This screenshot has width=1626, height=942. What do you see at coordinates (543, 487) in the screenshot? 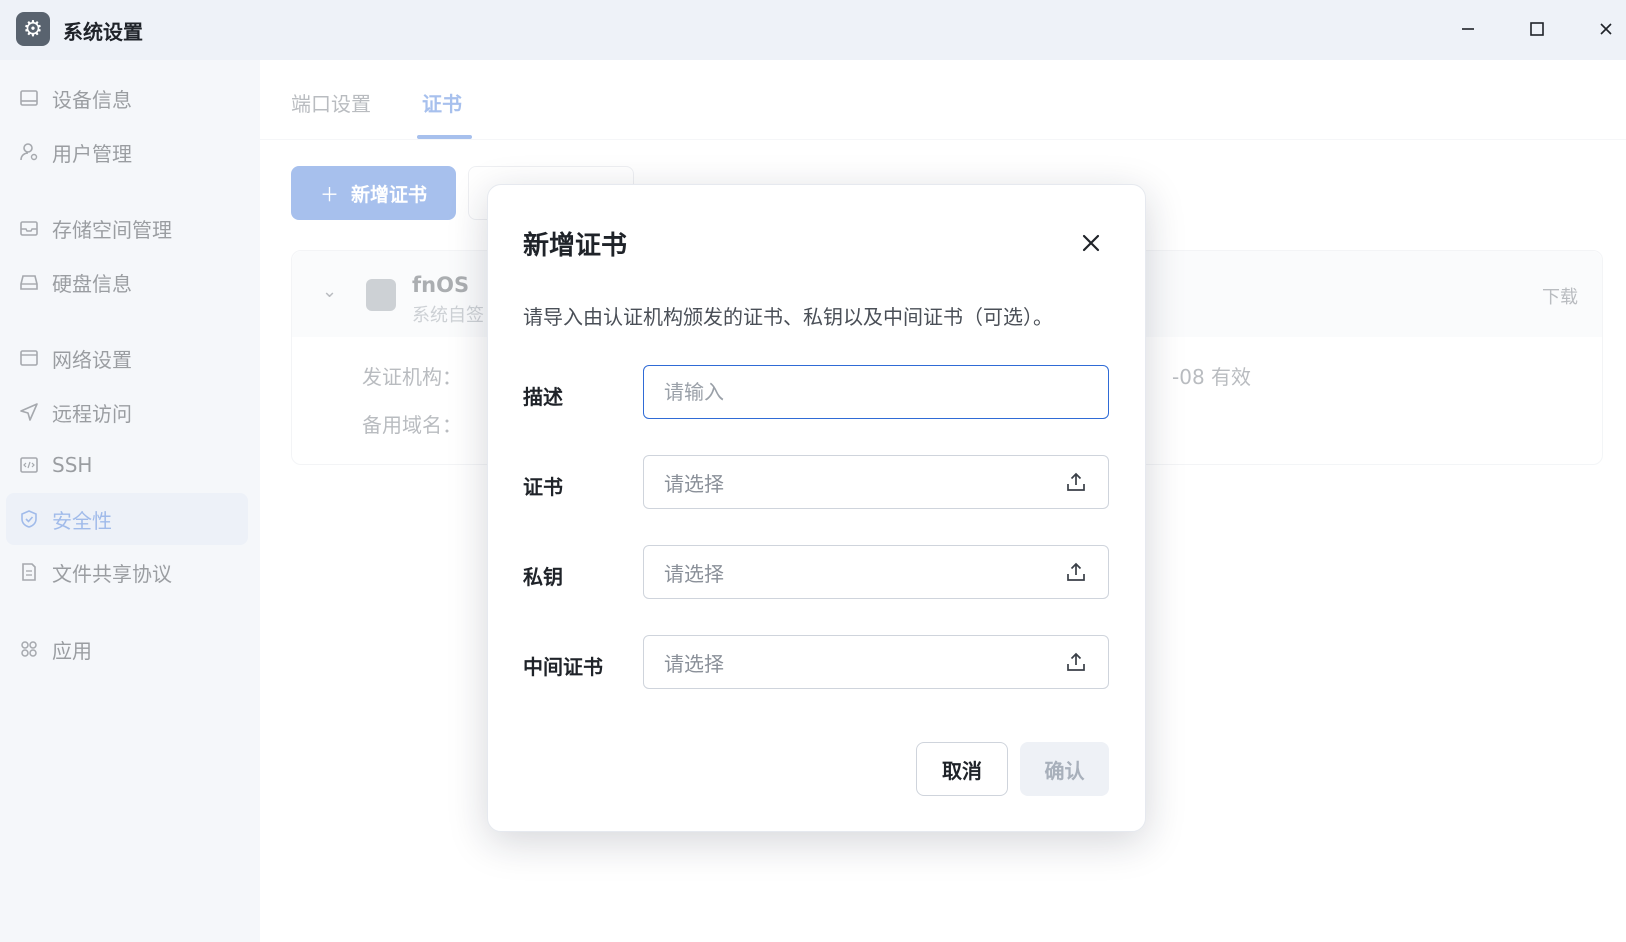
I see `certificate-label: 证书` at bounding box center [543, 487].